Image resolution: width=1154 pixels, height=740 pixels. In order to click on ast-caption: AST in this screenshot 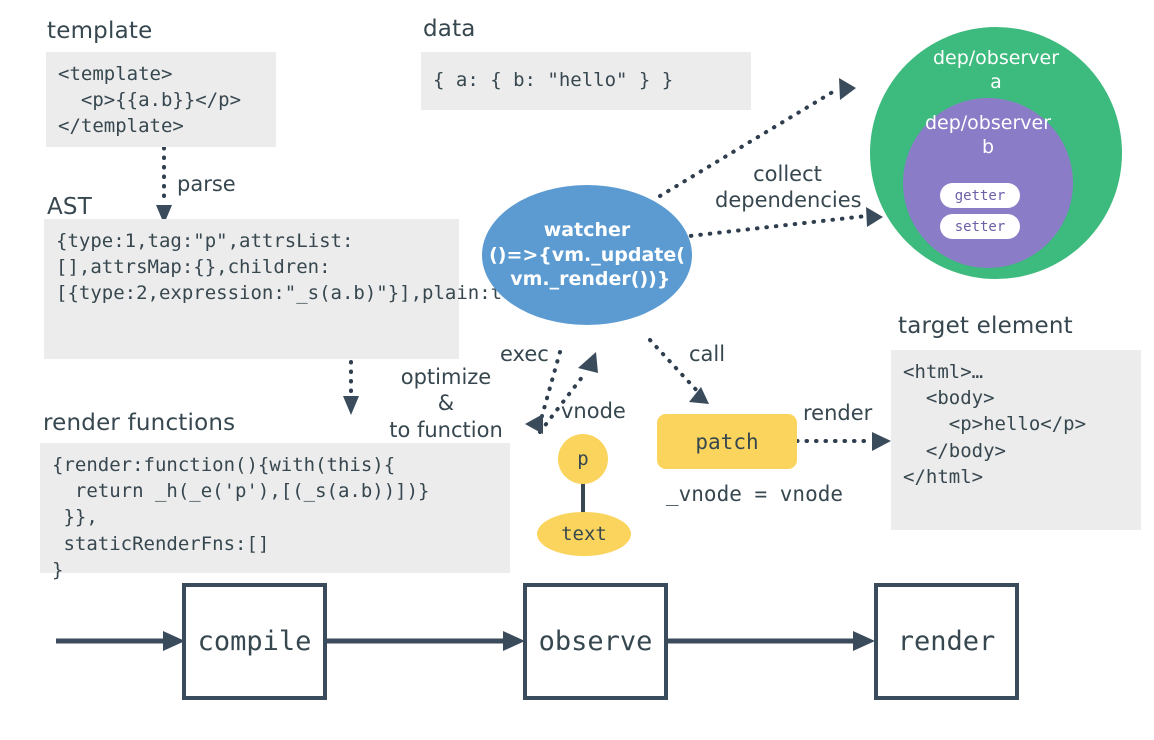, I will do `click(69, 207)`.